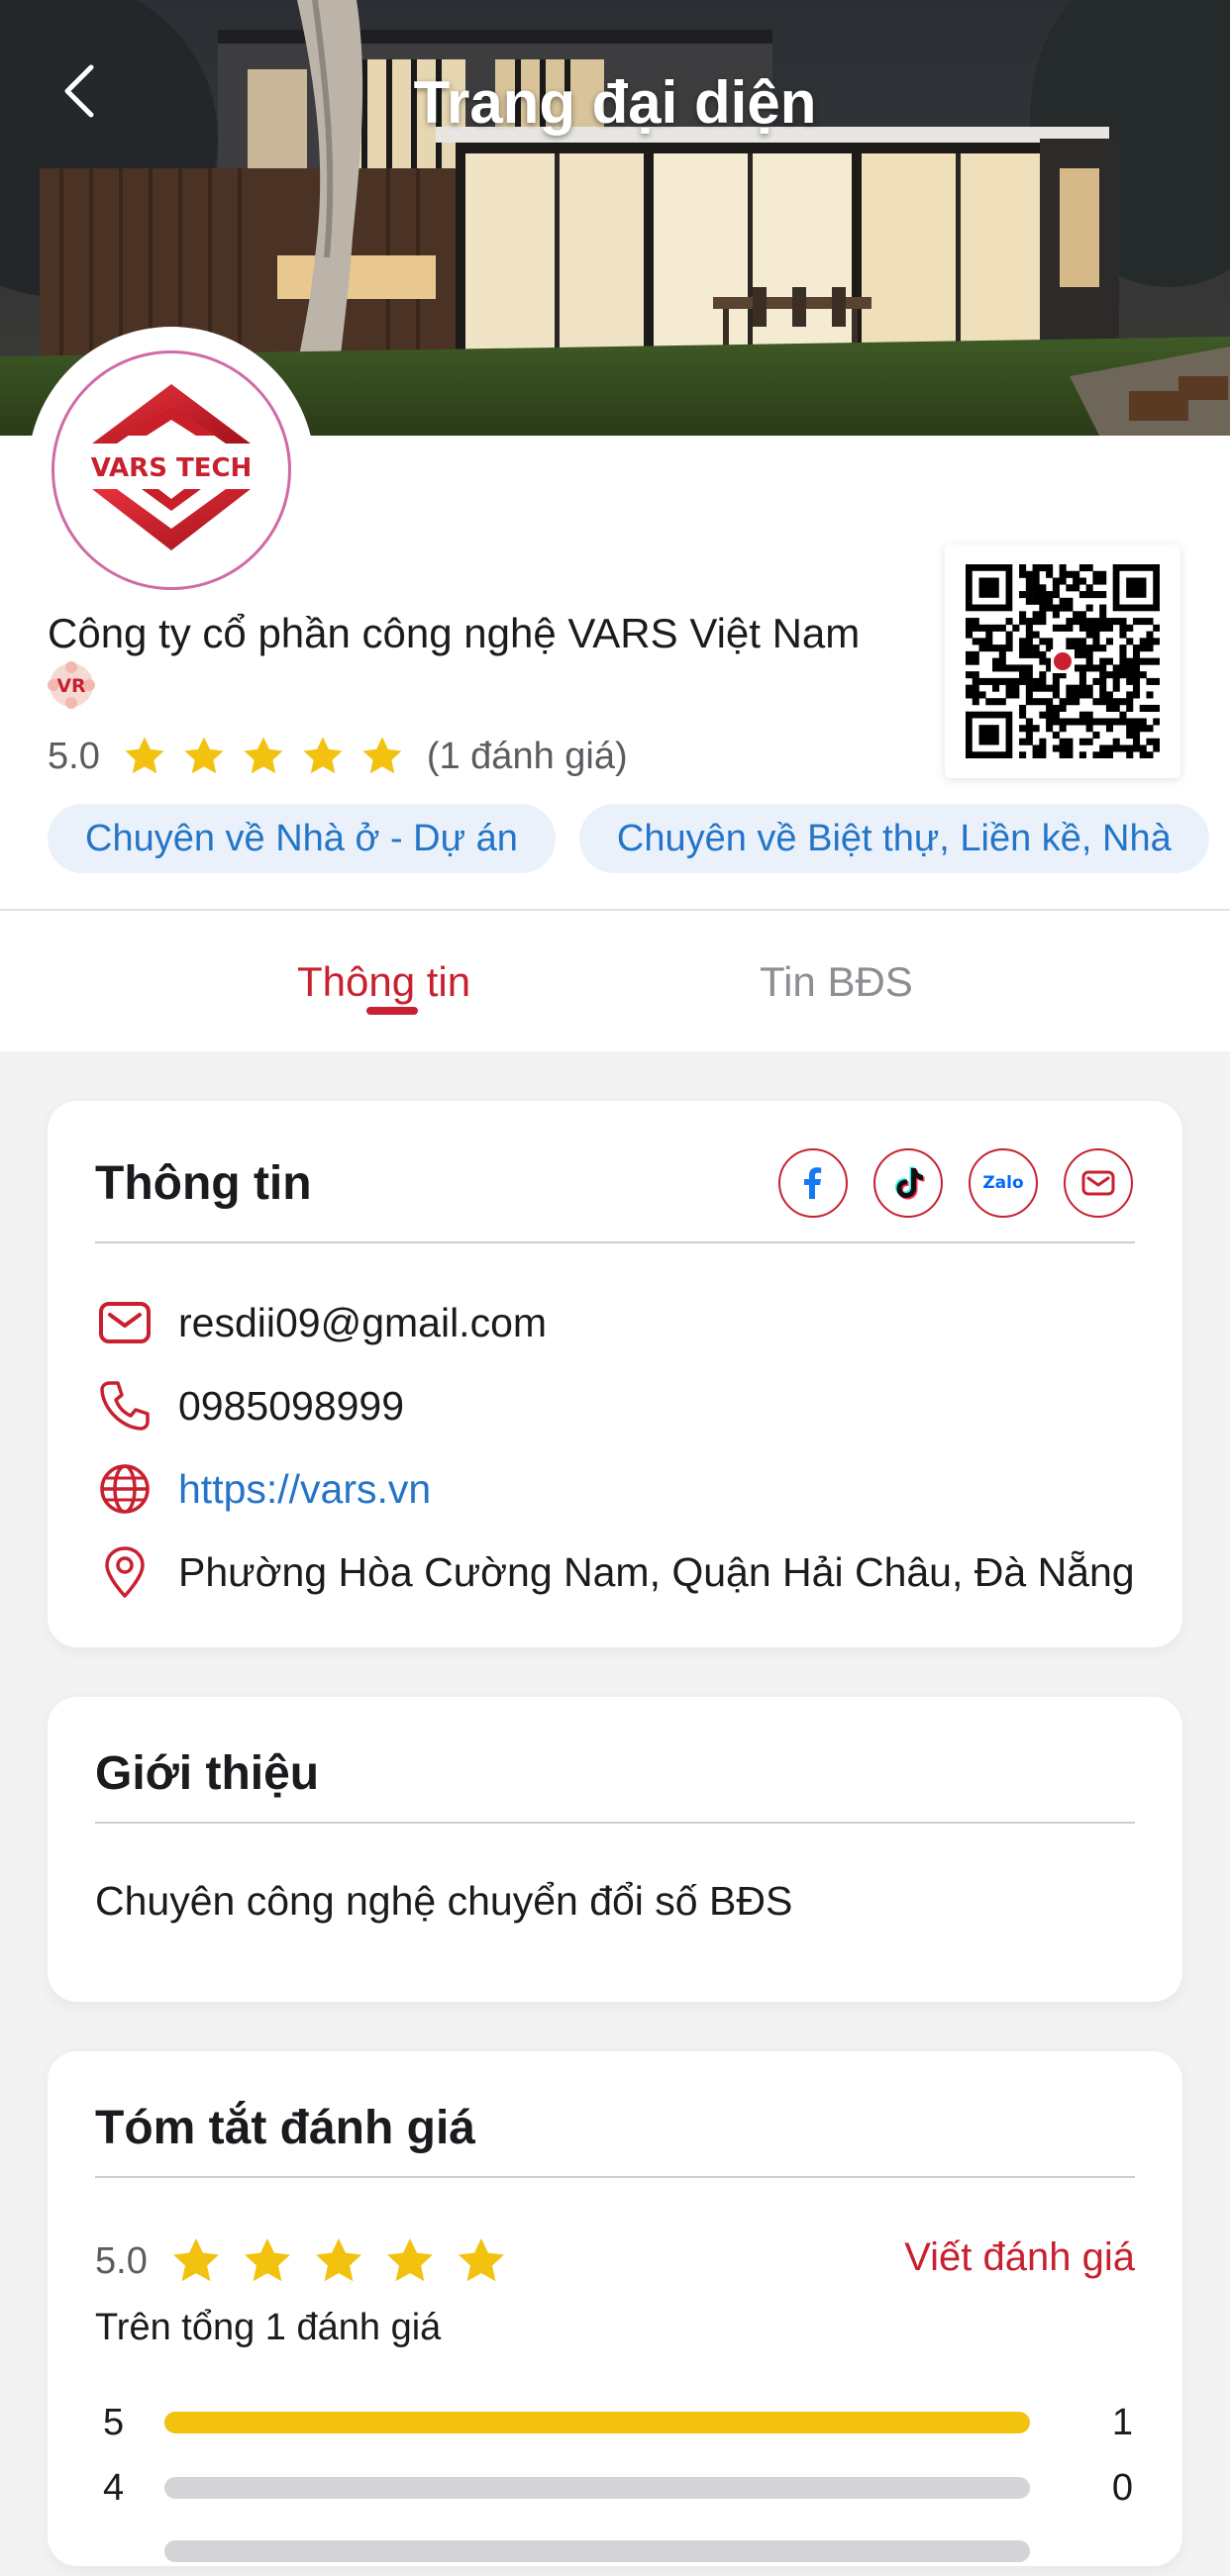  I want to click on info-card-title: Thông tin, so click(203, 1183).